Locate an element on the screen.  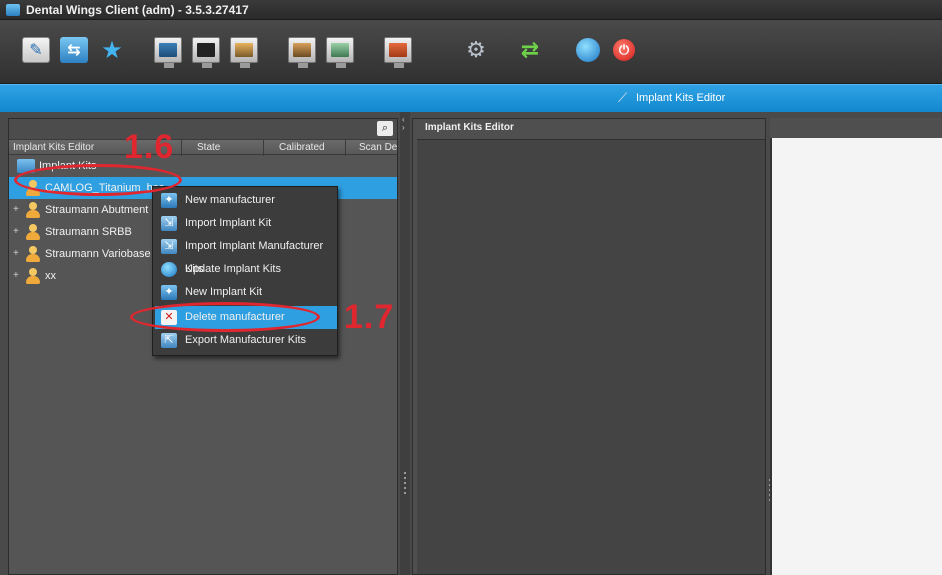
menu-item-label: Export Manufacturer Kits is located at coordinates (246, 340).